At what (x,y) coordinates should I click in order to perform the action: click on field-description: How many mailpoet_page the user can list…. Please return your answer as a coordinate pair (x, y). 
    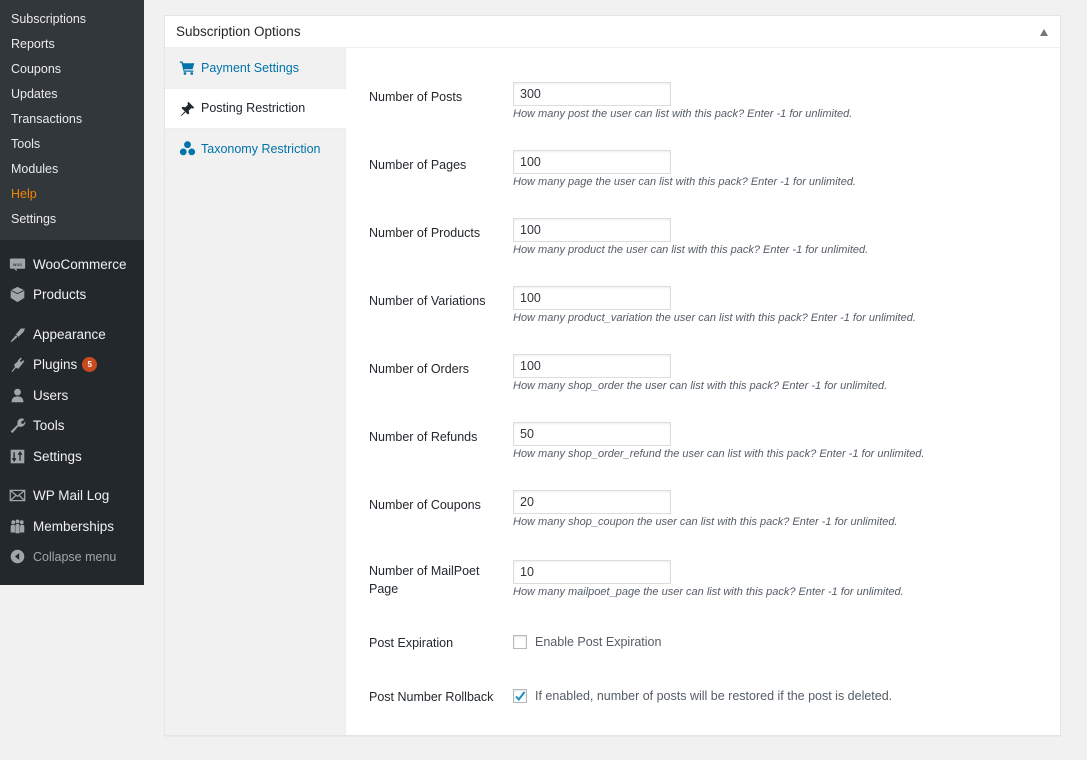
    Looking at the image, I should click on (708, 592).